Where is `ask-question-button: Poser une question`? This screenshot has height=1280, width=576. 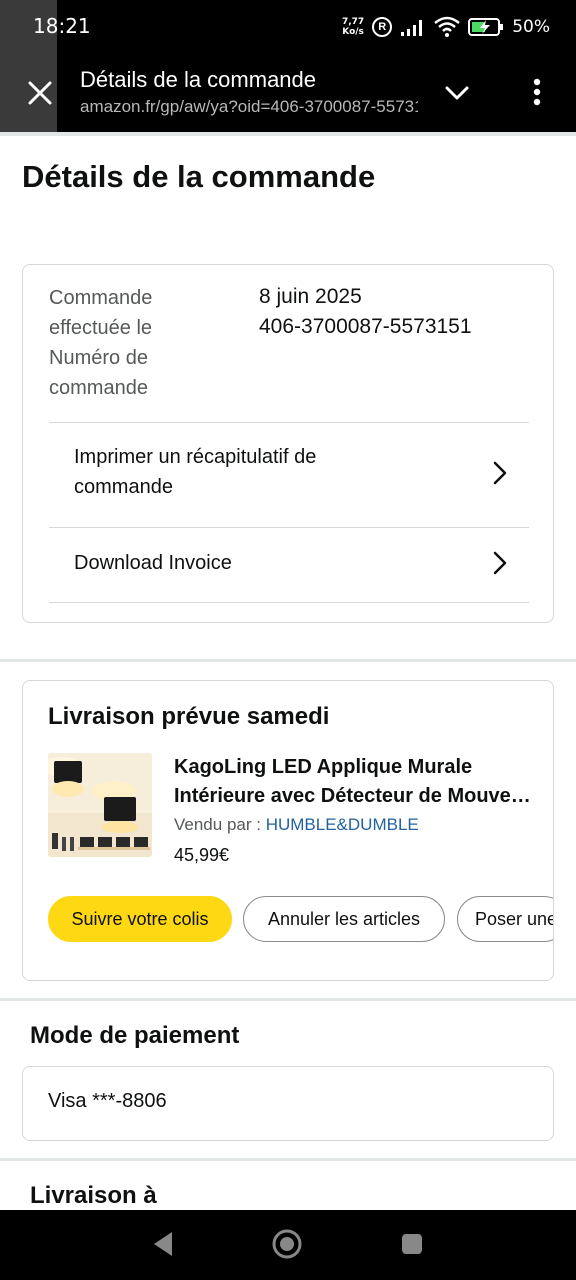 ask-question-button: Poser une question is located at coordinates (505, 919).